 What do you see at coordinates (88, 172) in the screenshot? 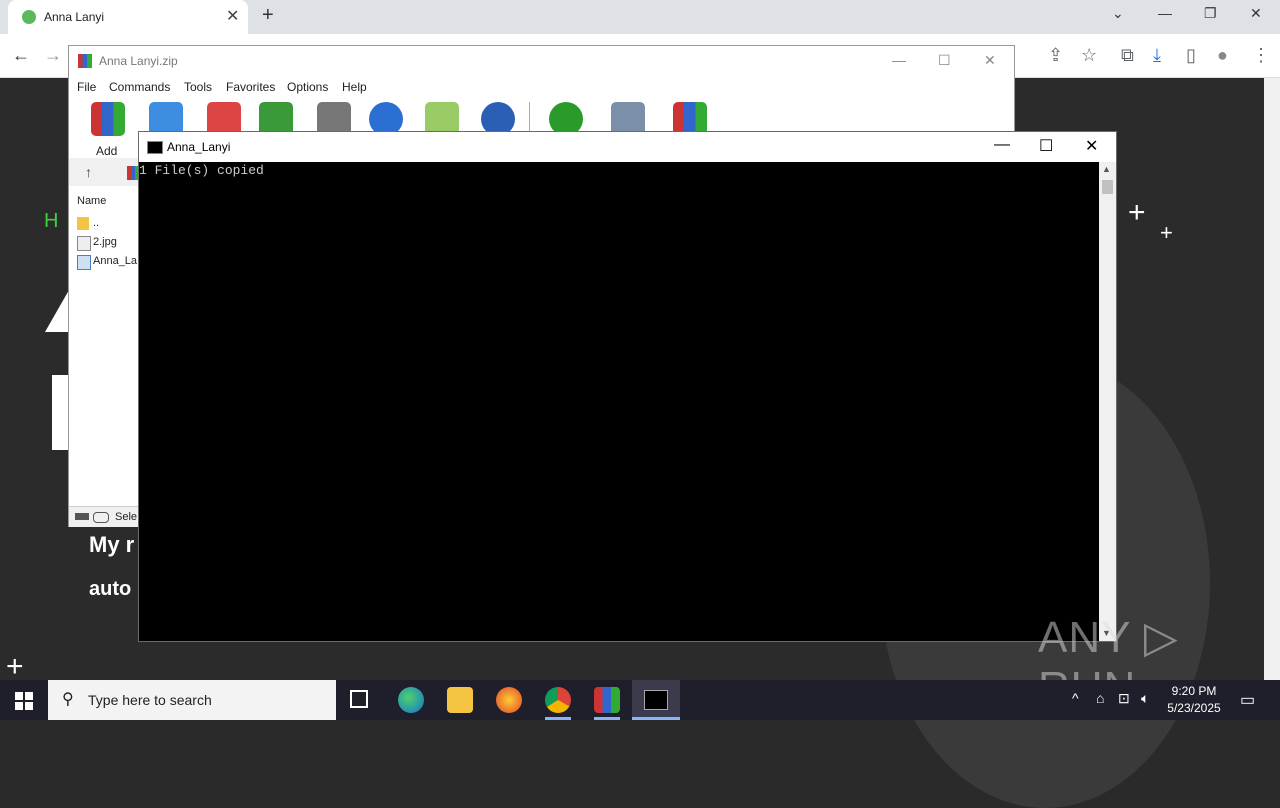
I see `up-arrow-icon: ↑` at bounding box center [88, 172].